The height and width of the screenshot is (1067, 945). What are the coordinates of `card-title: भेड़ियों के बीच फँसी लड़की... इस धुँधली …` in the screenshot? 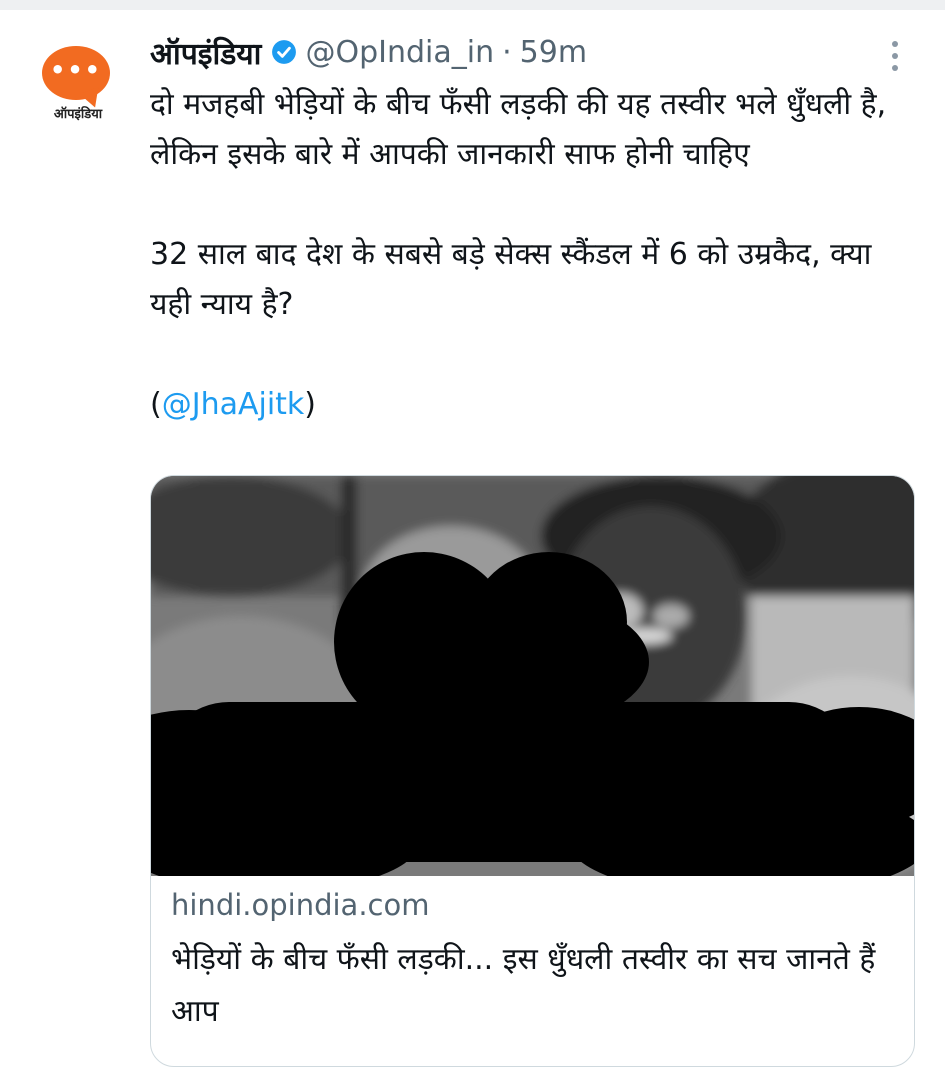 It's located at (531, 986).